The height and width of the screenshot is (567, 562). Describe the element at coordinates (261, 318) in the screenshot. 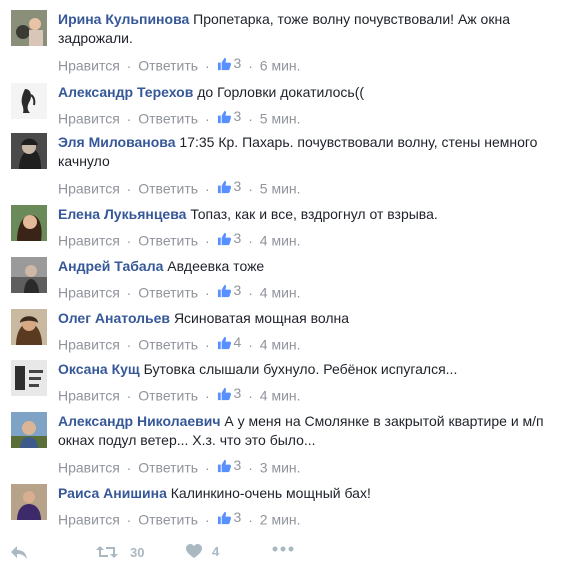

I see `comment-text: Ясиноватая мощная волна` at that location.